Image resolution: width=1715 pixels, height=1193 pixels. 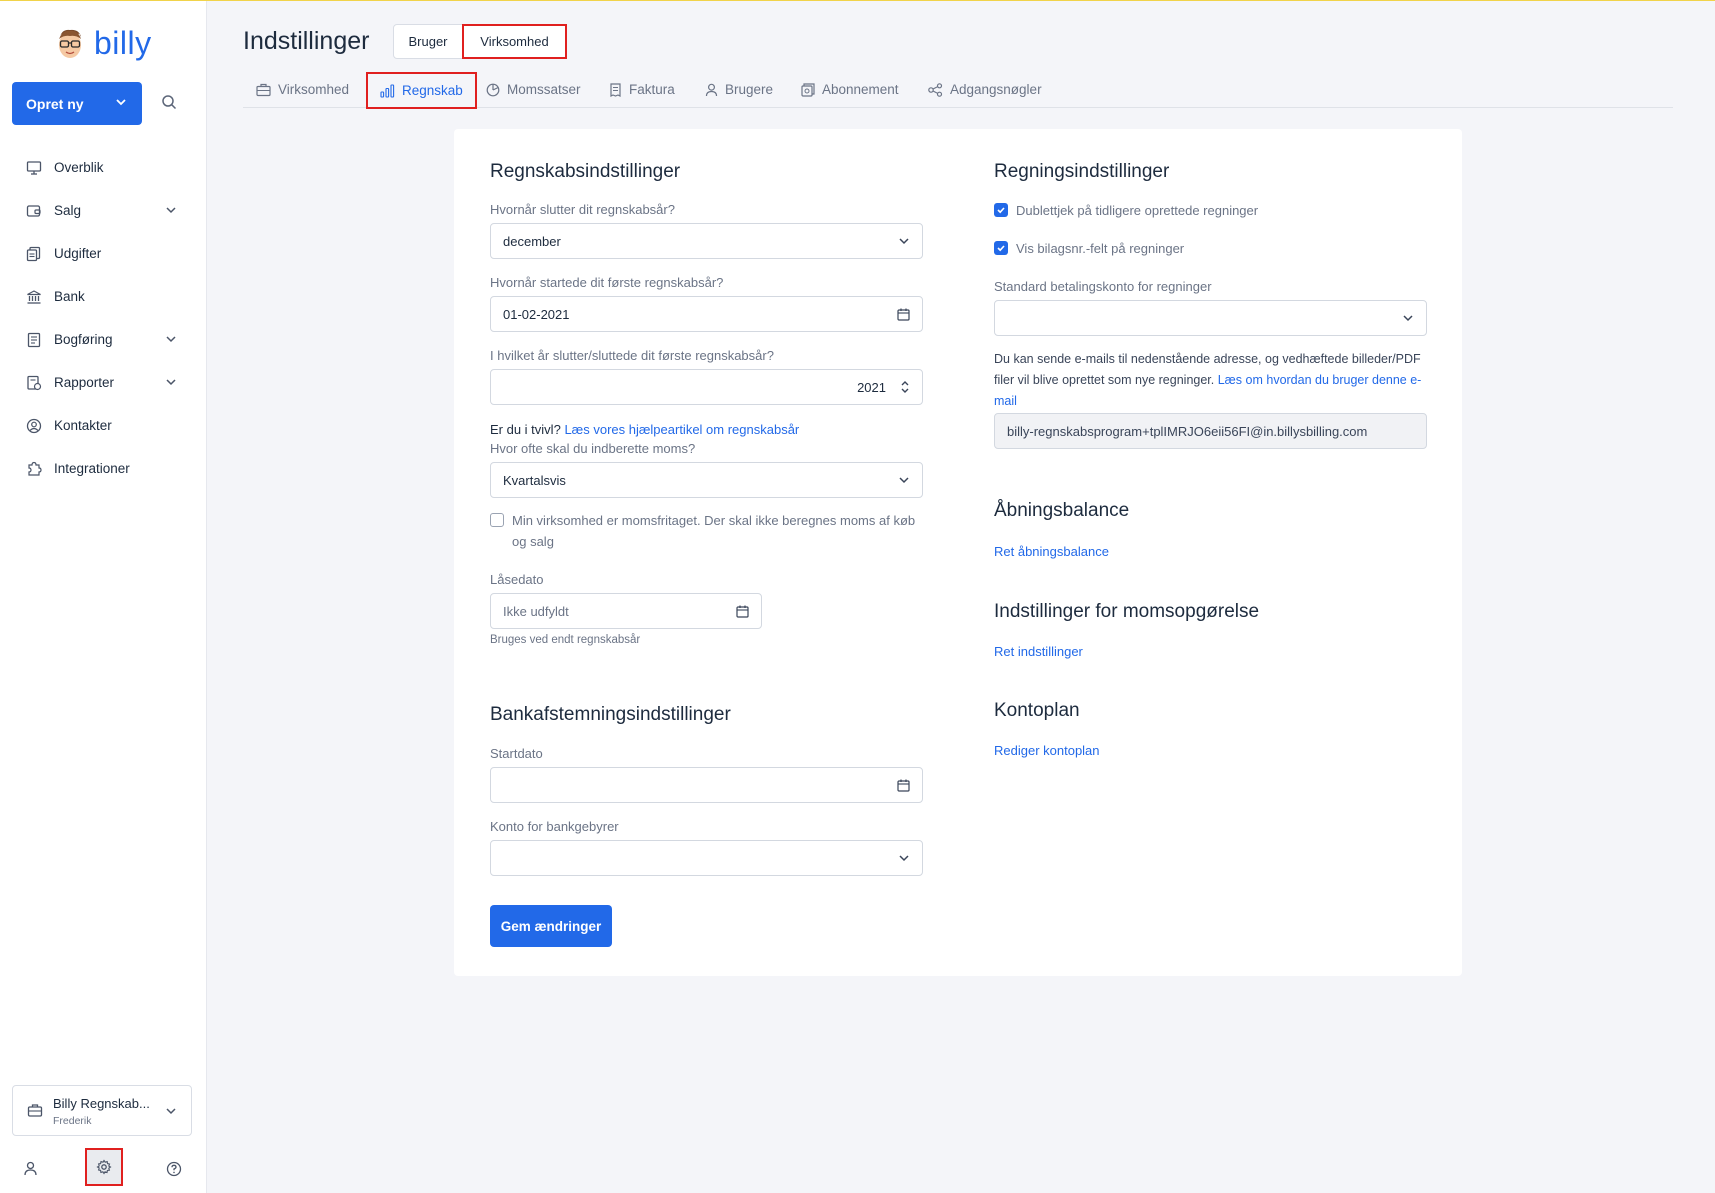 I want to click on tab-label: Momssatser, so click(x=544, y=89).